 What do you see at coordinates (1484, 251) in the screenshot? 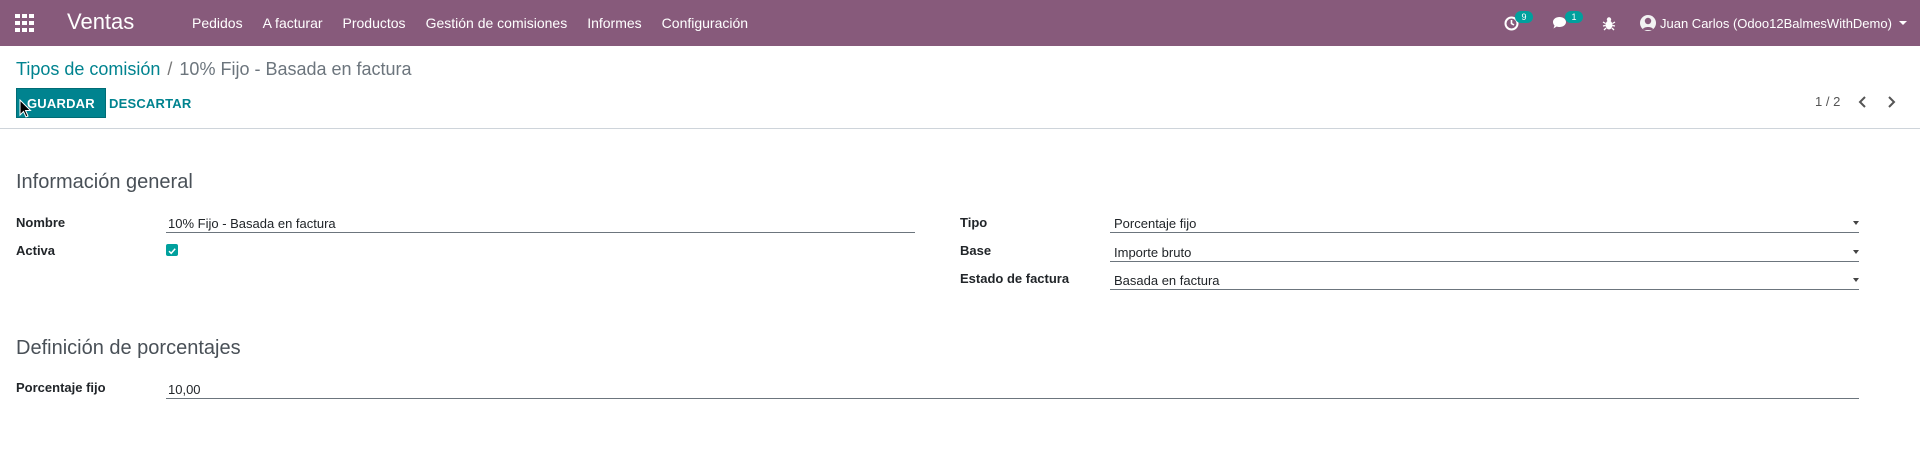
I see `base-select: Importe bruto` at bounding box center [1484, 251].